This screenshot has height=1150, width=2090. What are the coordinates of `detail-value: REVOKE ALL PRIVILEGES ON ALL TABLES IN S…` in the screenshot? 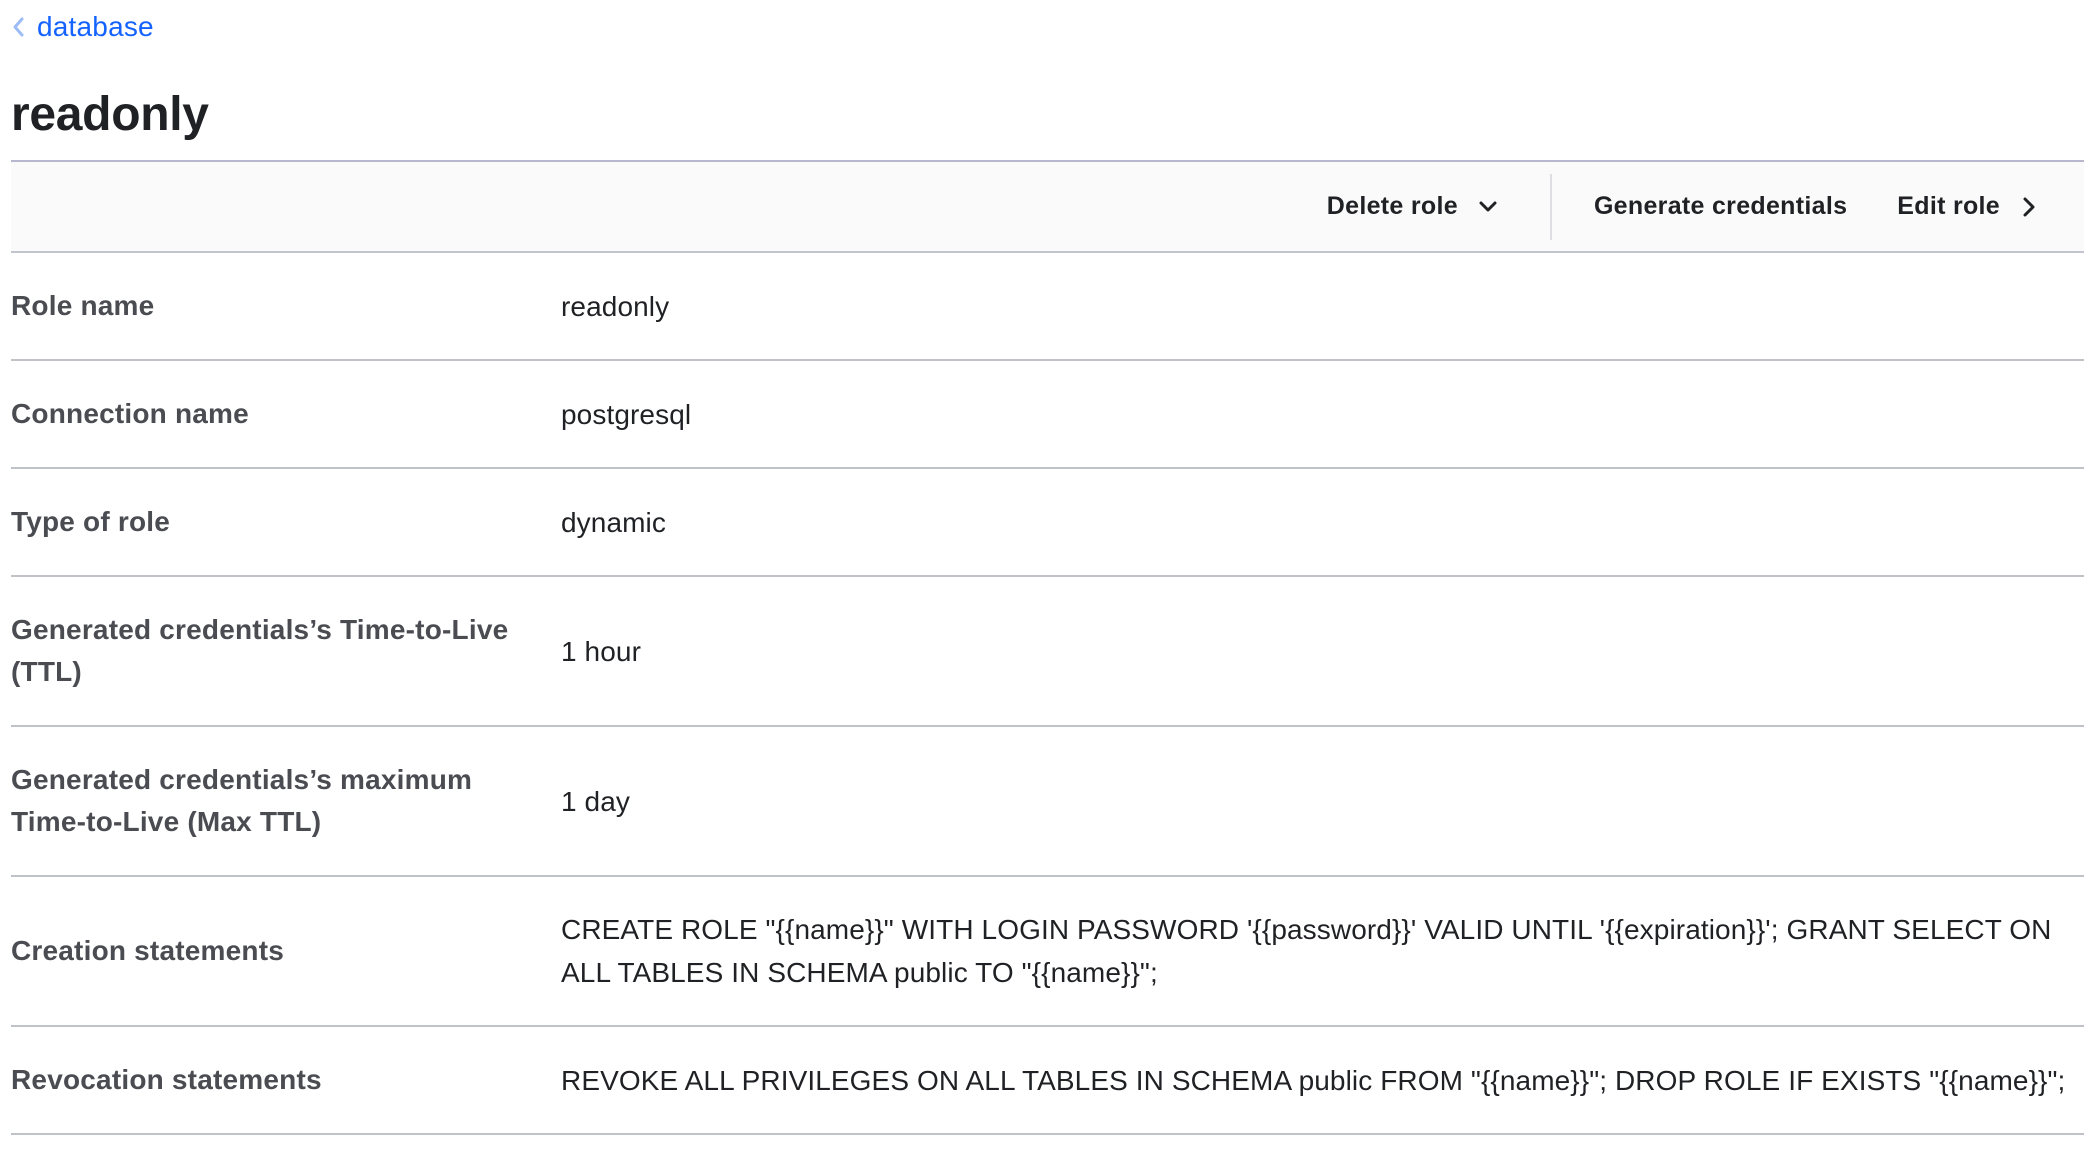 It's located at (1313, 1080).